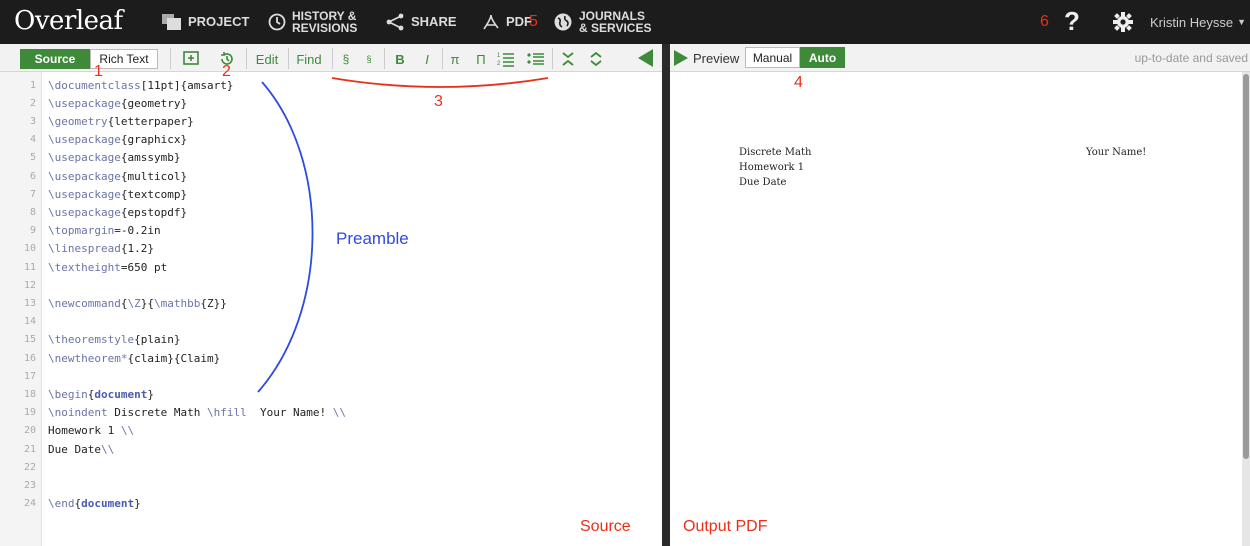  I want to click on collapse-icon, so click(568, 59).